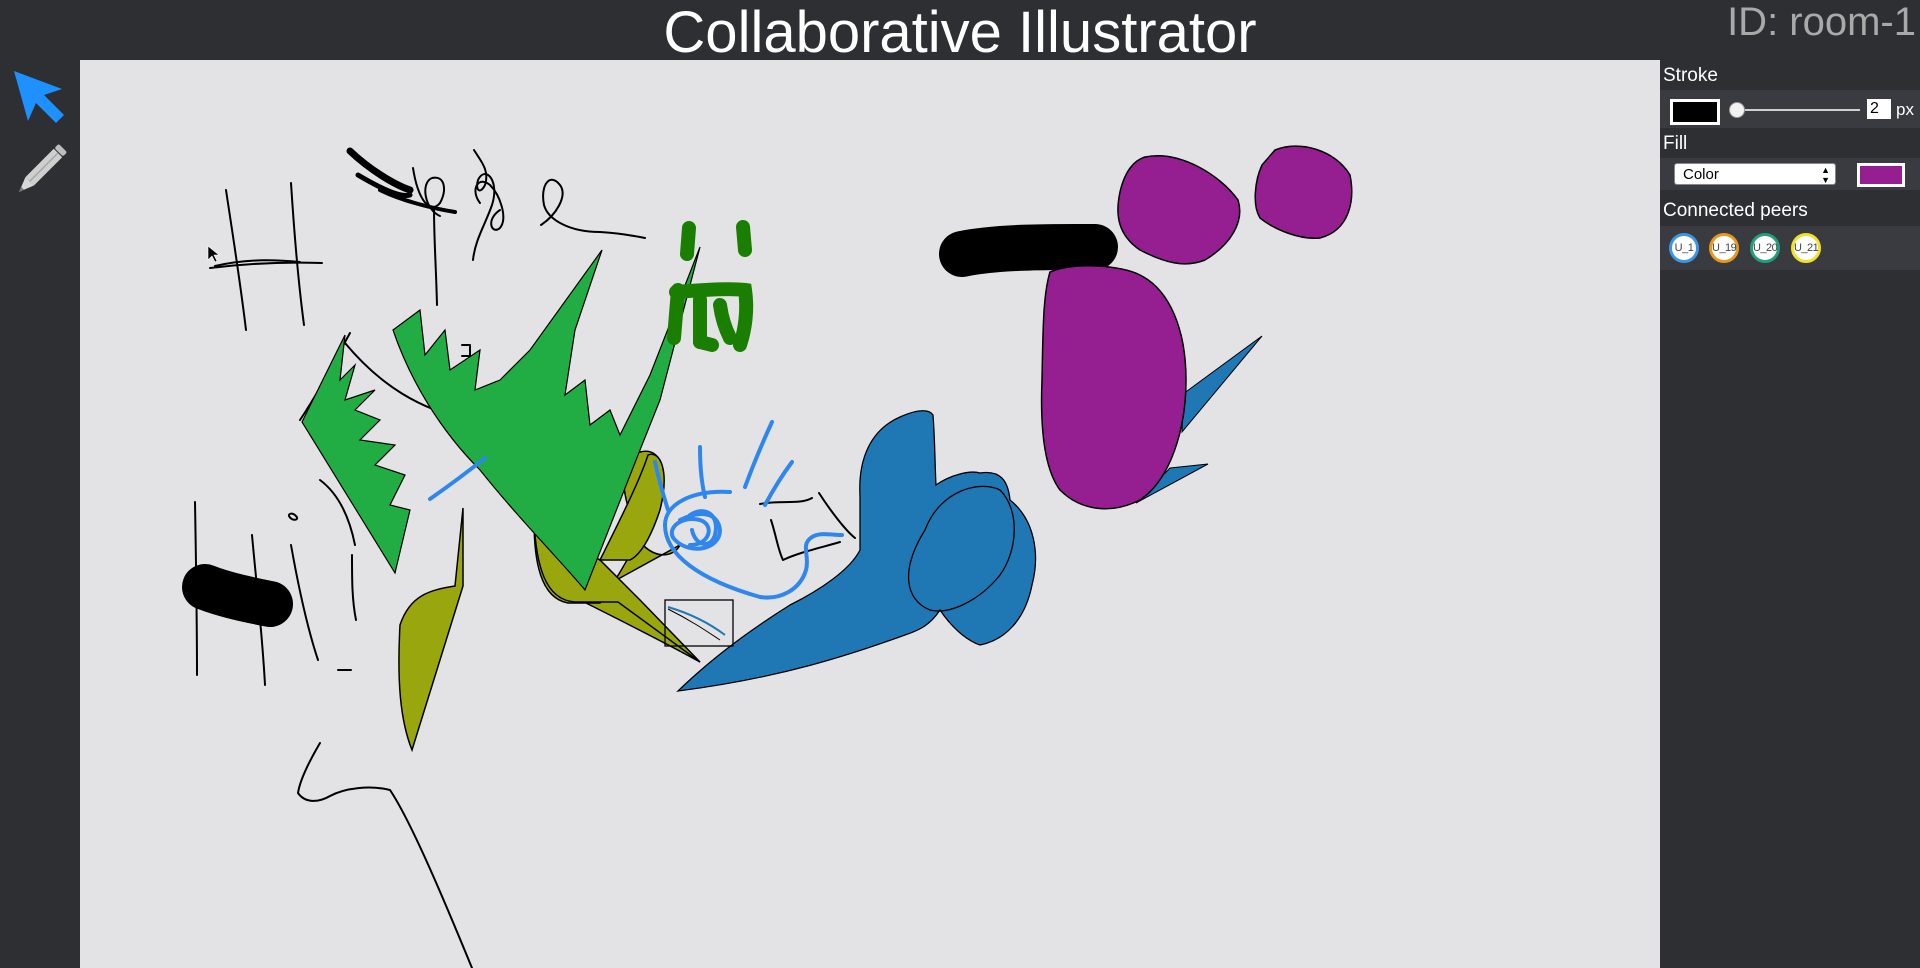 The width and height of the screenshot is (1920, 968). Describe the element at coordinates (1701, 174) in the screenshot. I see `fill-mode-value: Color` at that location.